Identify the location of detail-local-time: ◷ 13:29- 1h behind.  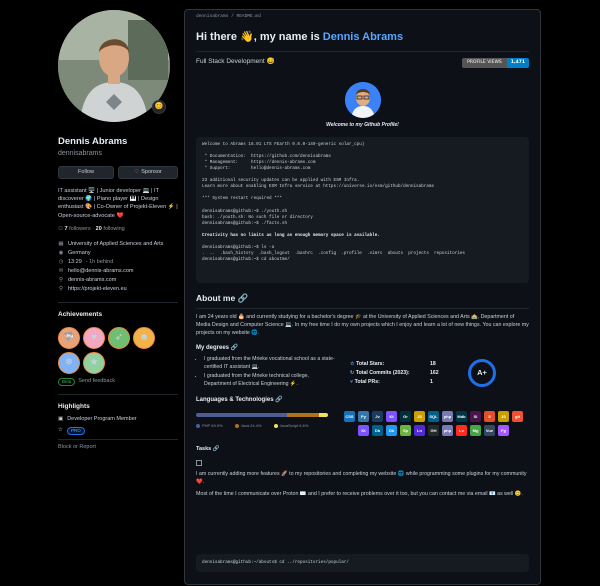
(118, 262).